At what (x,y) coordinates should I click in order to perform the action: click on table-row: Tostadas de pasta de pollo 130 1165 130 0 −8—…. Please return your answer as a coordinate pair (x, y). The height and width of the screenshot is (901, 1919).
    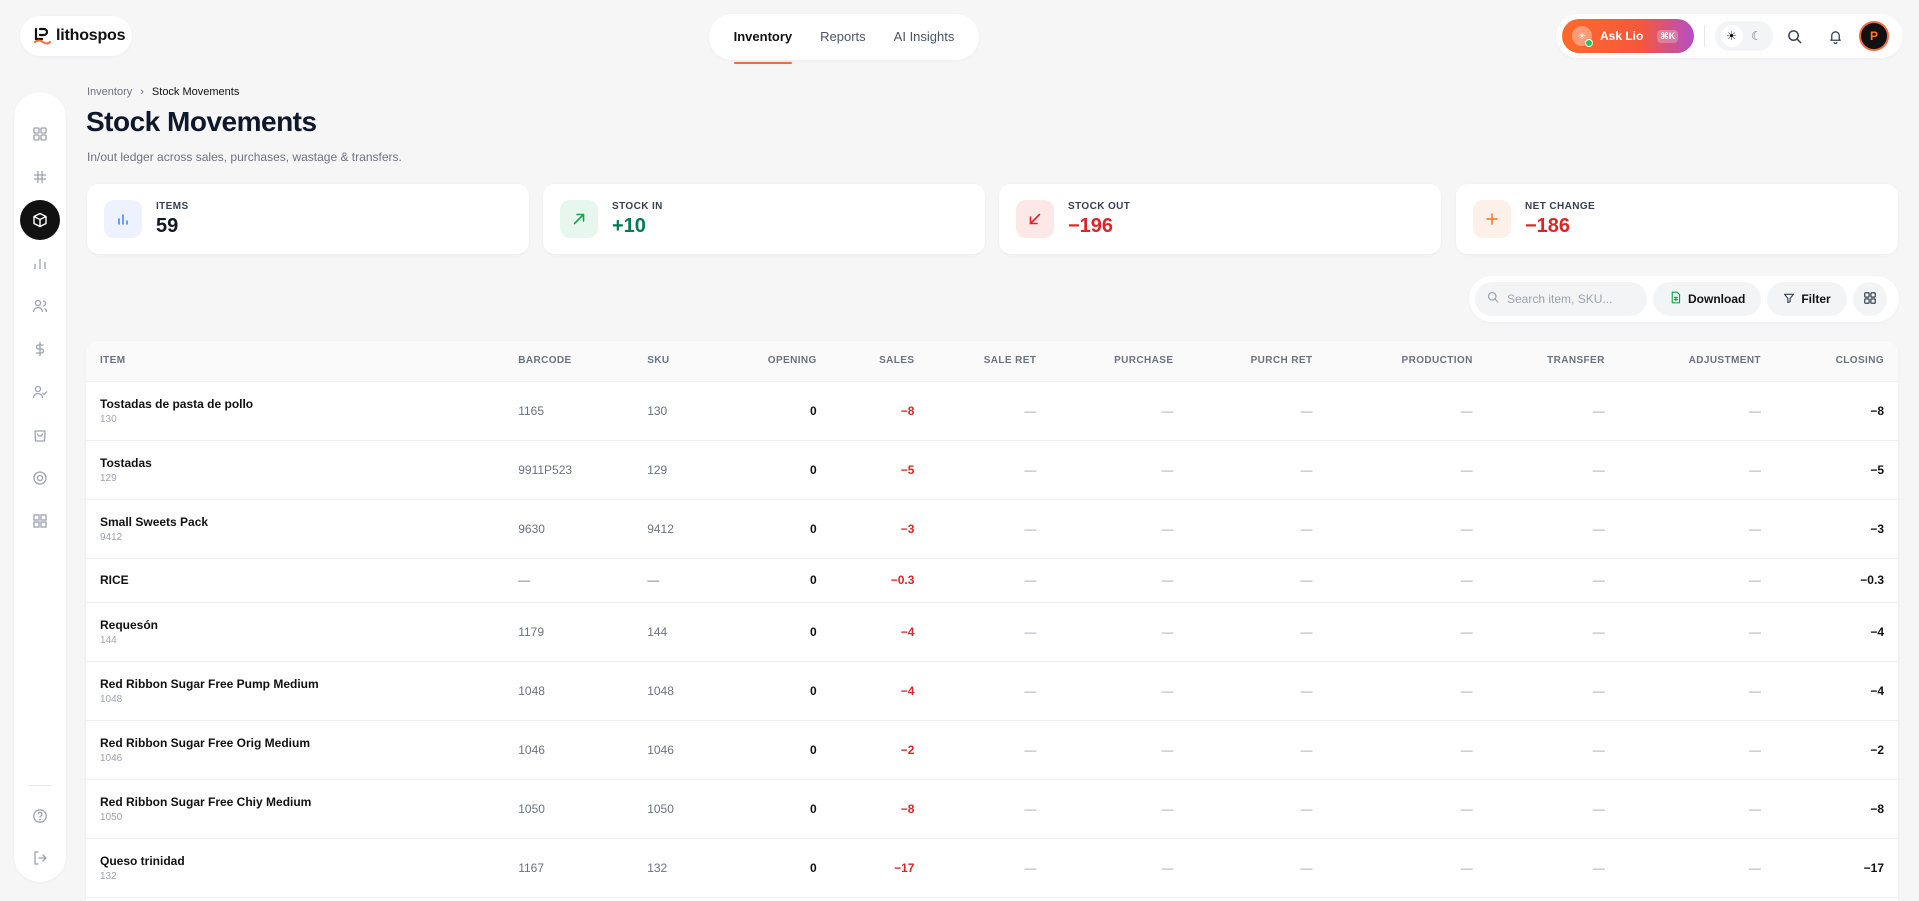
    Looking at the image, I should click on (992, 411).